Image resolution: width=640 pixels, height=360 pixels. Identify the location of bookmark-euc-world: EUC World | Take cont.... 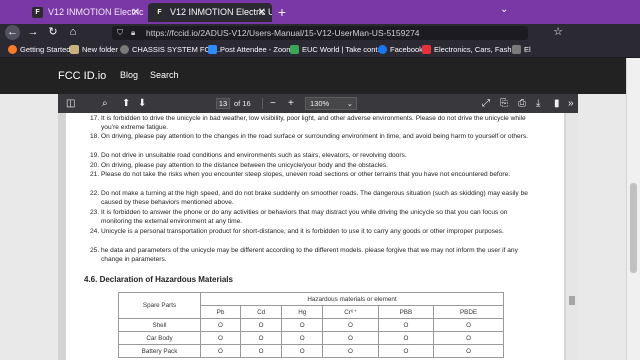
(337, 49).